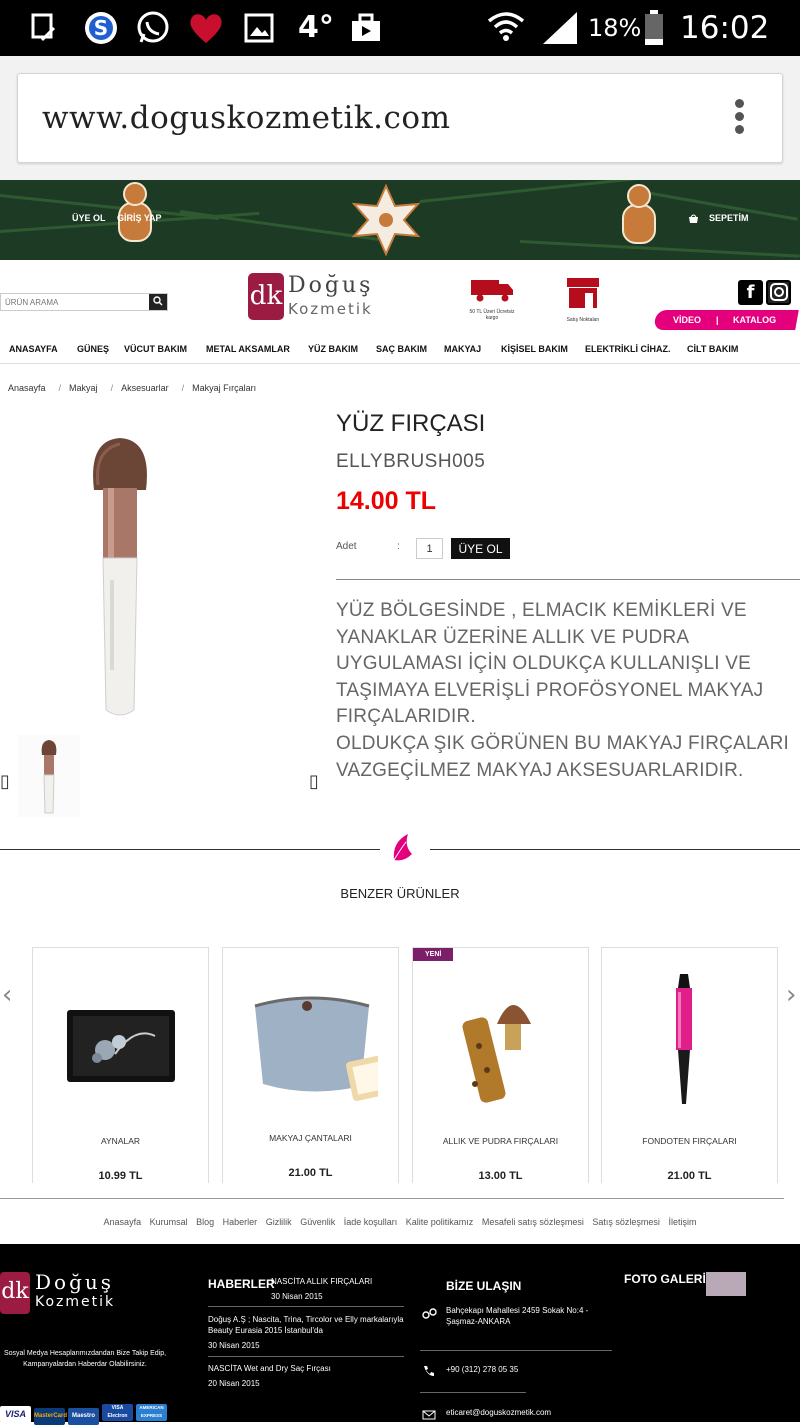 The image size is (800, 1425). I want to click on snowflake-cookie-decoration, so click(386, 220).